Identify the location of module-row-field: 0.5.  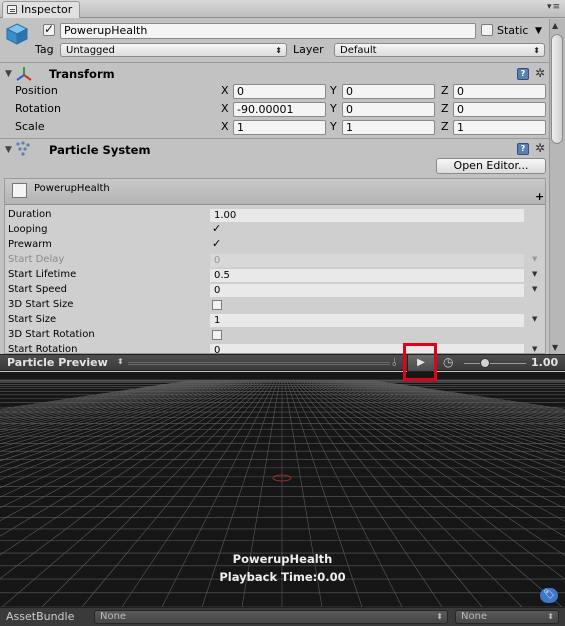
(367, 275).